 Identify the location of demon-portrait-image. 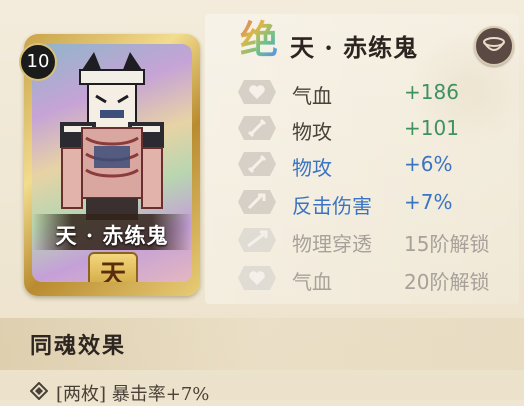
(112, 136).